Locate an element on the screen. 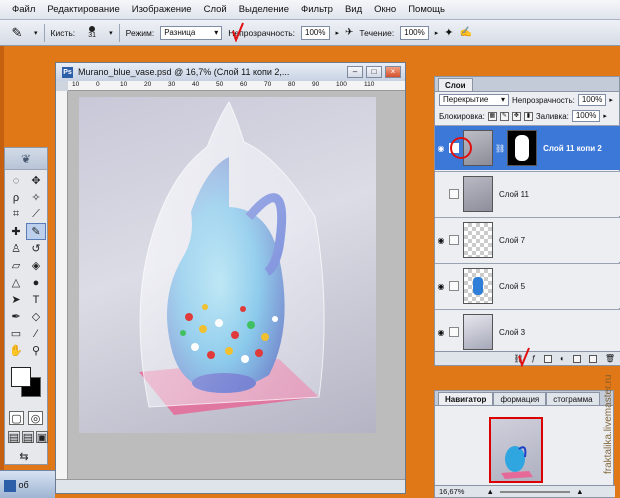 The width and height of the screenshot is (620, 498). tab-layers: Слои is located at coordinates (455, 84).